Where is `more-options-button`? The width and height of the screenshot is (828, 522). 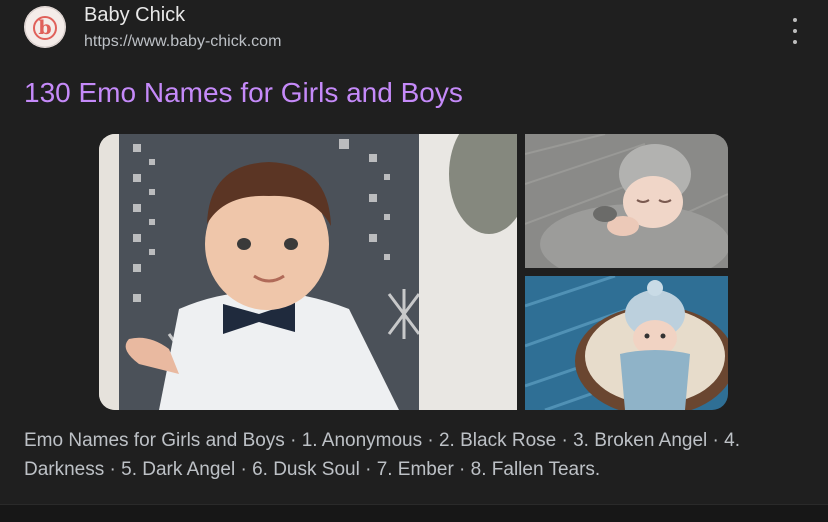
more-options-button is located at coordinates (795, 31).